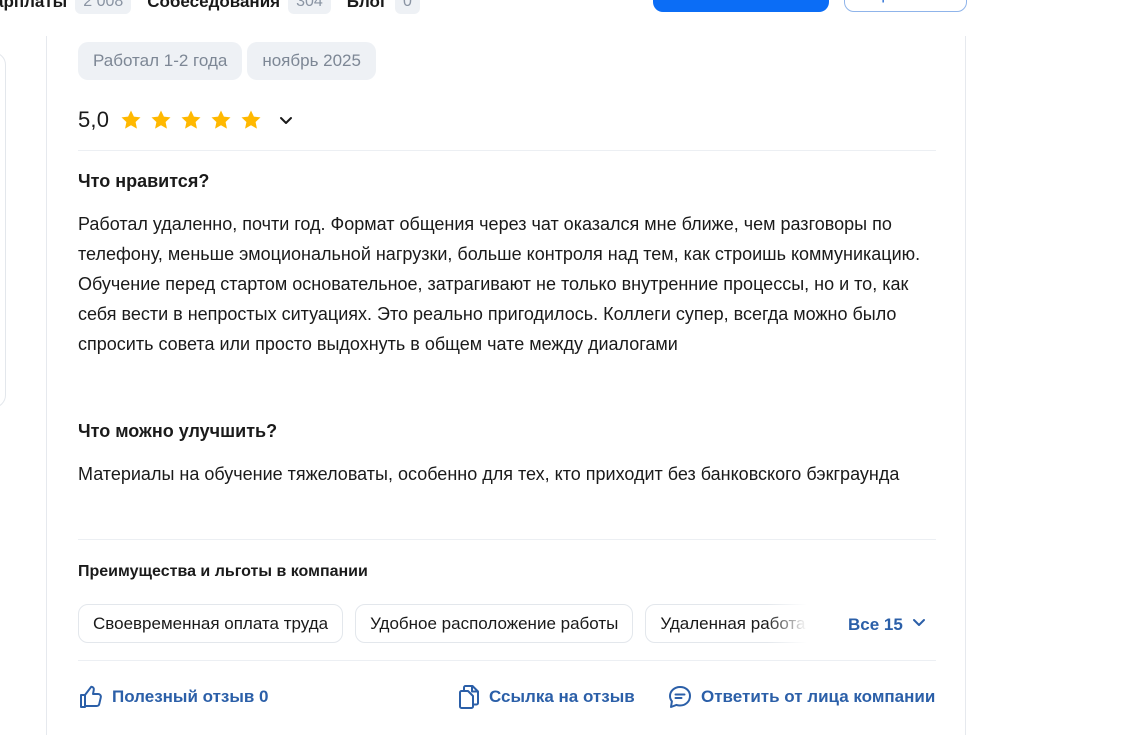  I want to click on reply-as-company-button: Ответить от лица компании, so click(801, 697).